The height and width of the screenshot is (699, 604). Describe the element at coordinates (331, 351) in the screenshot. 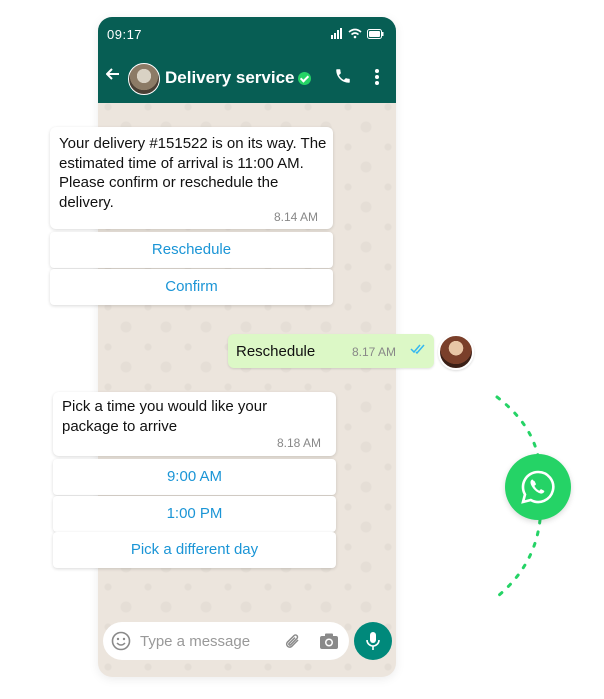

I see `outgoing-message: Reschedule 8.17 AM` at that location.